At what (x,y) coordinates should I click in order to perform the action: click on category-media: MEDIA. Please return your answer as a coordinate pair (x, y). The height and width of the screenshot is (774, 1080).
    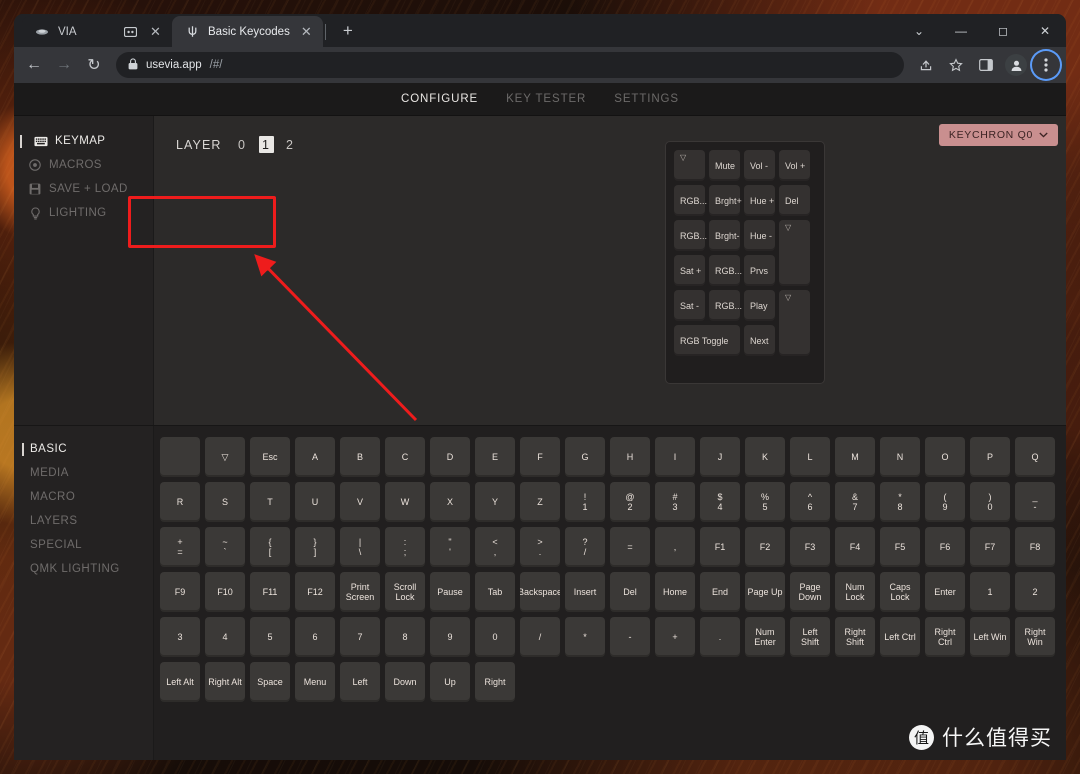
    Looking at the image, I should click on (83, 473).